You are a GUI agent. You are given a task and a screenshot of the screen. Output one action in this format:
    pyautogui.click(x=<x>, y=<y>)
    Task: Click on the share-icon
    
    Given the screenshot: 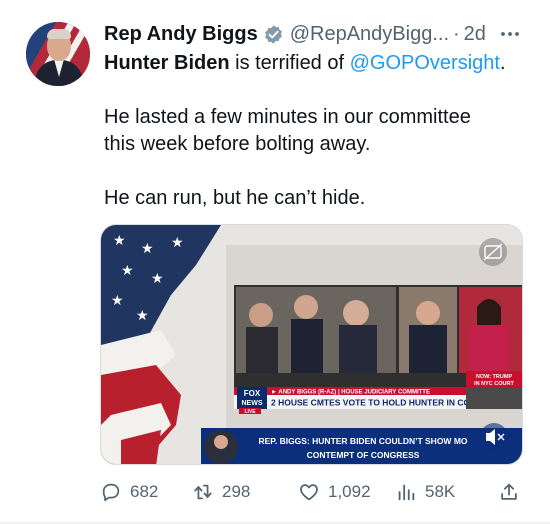 What is the action you would take?
    pyautogui.click(x=509, y=491)
    